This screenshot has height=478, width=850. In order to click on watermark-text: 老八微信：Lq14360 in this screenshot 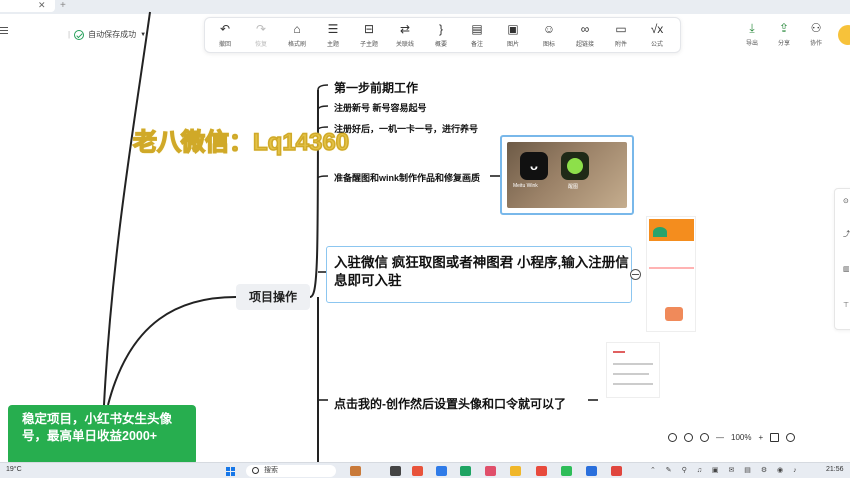, I will do `click(241, 142)`.